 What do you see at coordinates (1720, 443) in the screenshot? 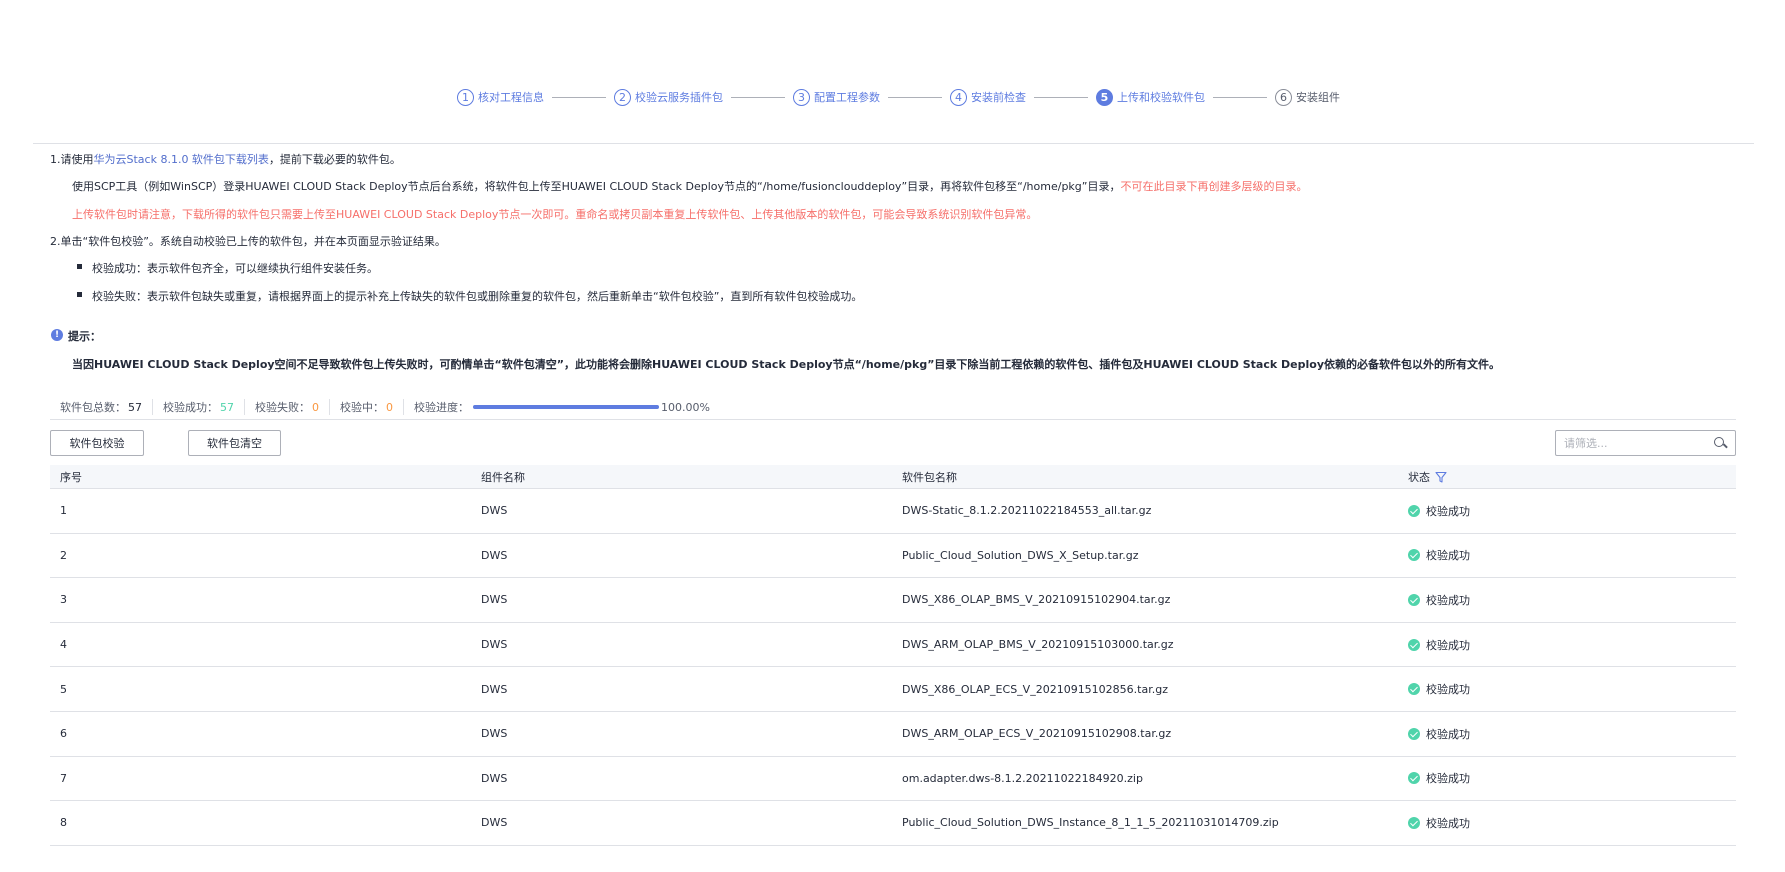
I see `search-icon` at bounding box center [1720, 443].